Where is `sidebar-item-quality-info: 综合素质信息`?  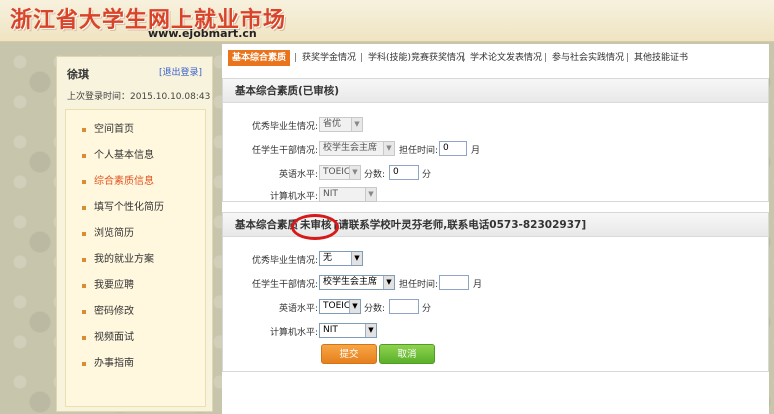
sidebar-item-quality-info: 综合素质信息 is located at coordinates (135, 182).